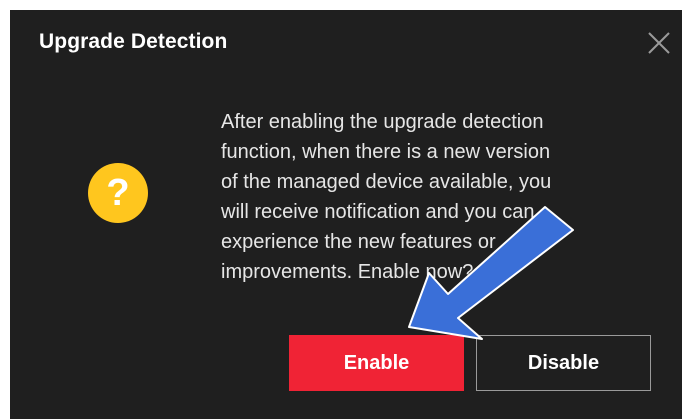 The image size is (682, 419). I want to click on message-line: experience the new features or, so click(358, 242).